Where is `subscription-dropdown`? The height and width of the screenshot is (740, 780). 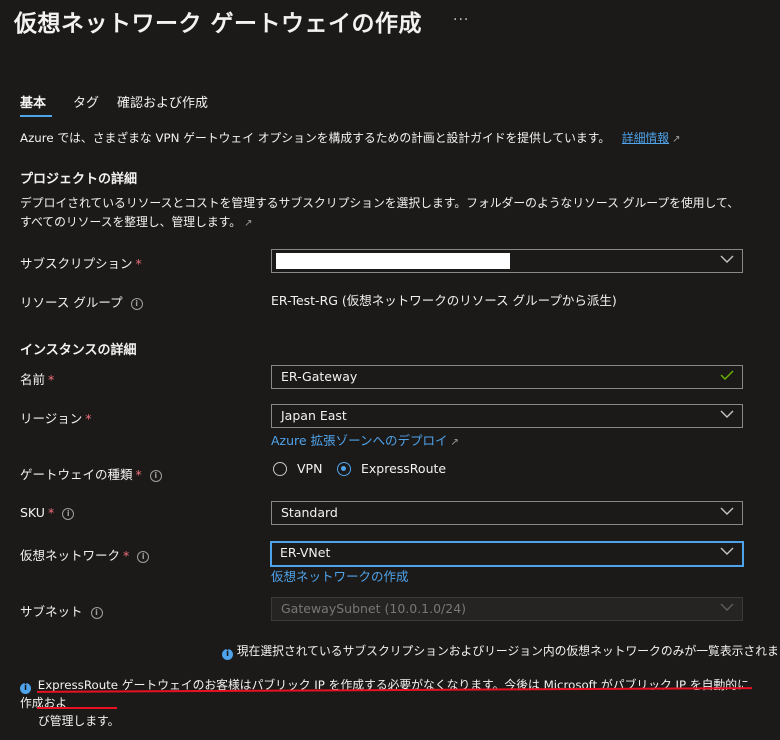
subscription-dropdown is located at coordinates (507, 261).